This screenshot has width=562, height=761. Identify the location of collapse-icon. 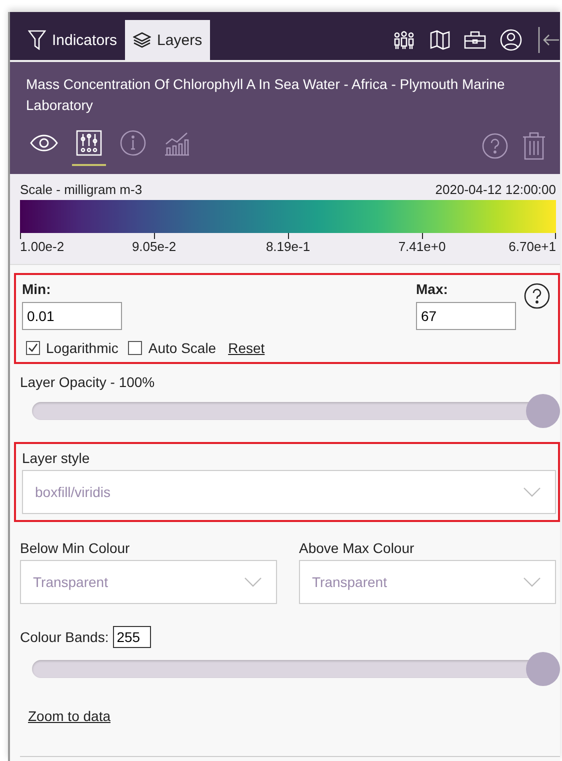
(549, 40).